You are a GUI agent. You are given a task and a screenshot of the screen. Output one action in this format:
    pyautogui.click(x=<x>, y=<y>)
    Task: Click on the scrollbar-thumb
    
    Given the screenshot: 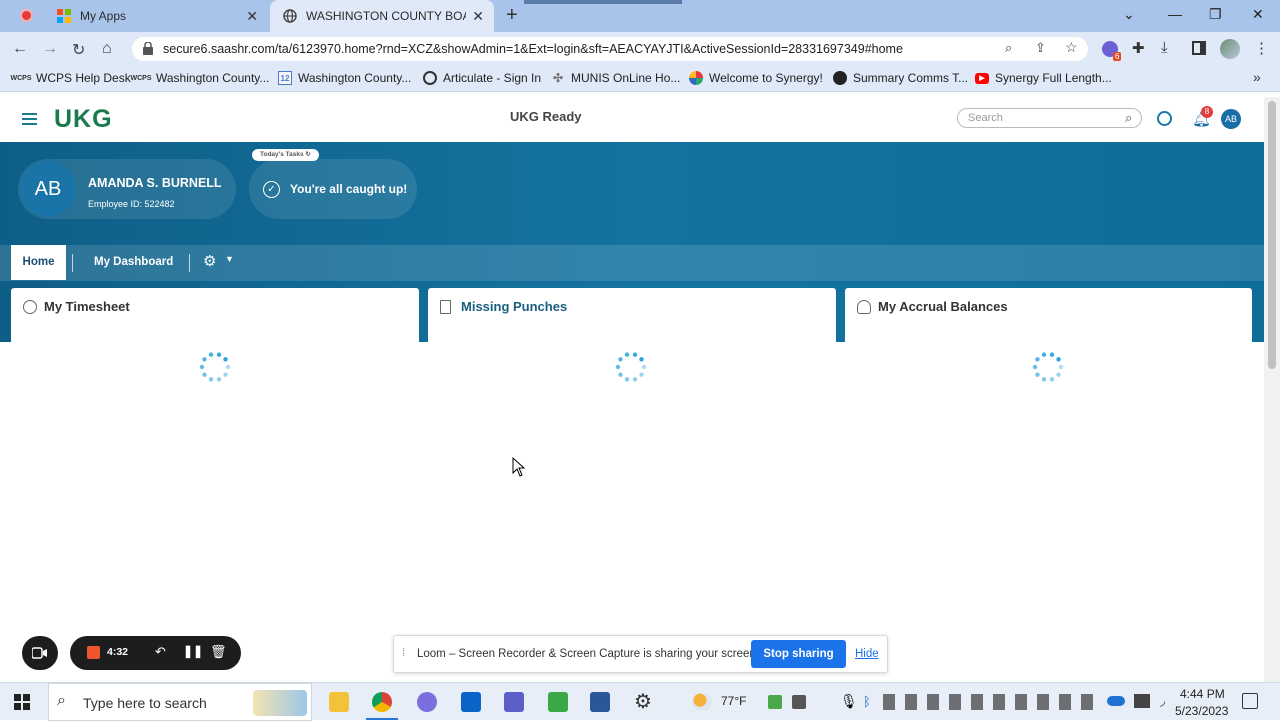 What is the action you would take?
    pyautogui.click(x=1272, y=235)
    